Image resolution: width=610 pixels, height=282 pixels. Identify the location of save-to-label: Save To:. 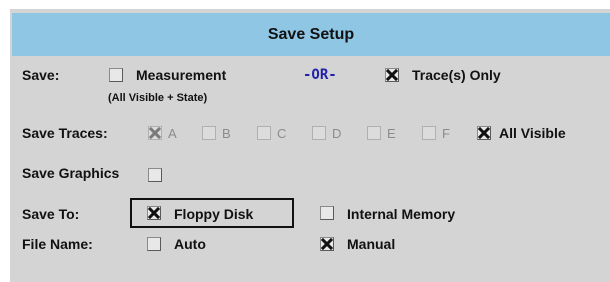
(51, 214).